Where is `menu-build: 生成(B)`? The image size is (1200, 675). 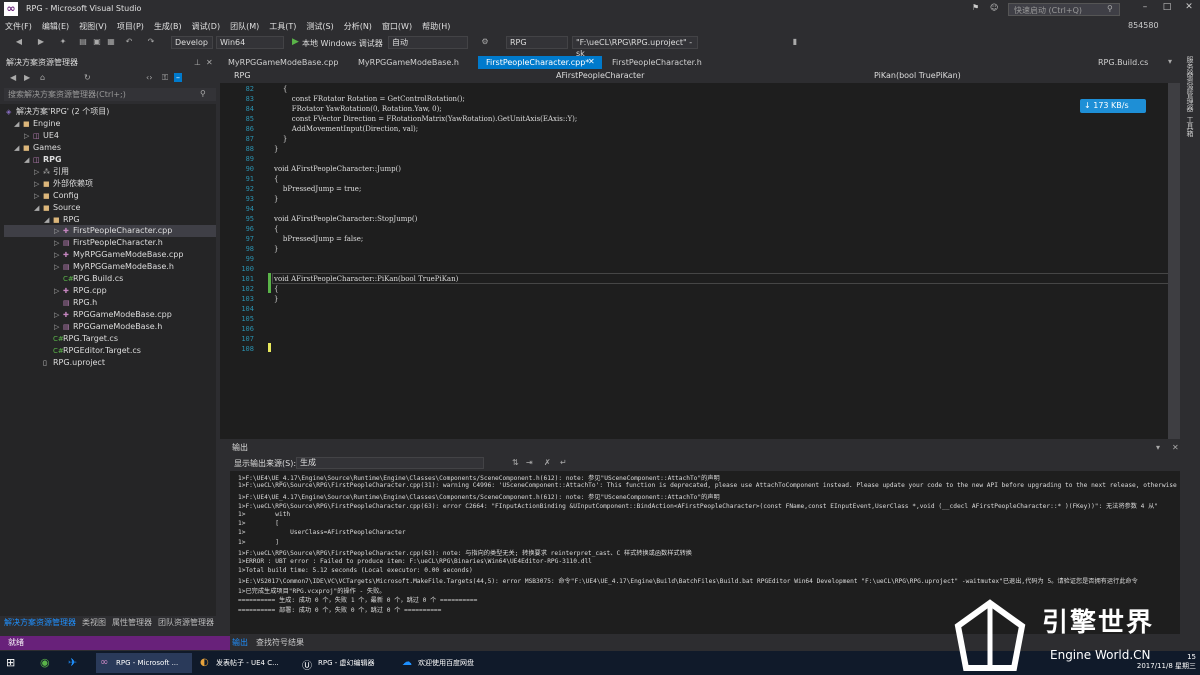
menu-build: 生成(B) is located at coordinates (168, 26).